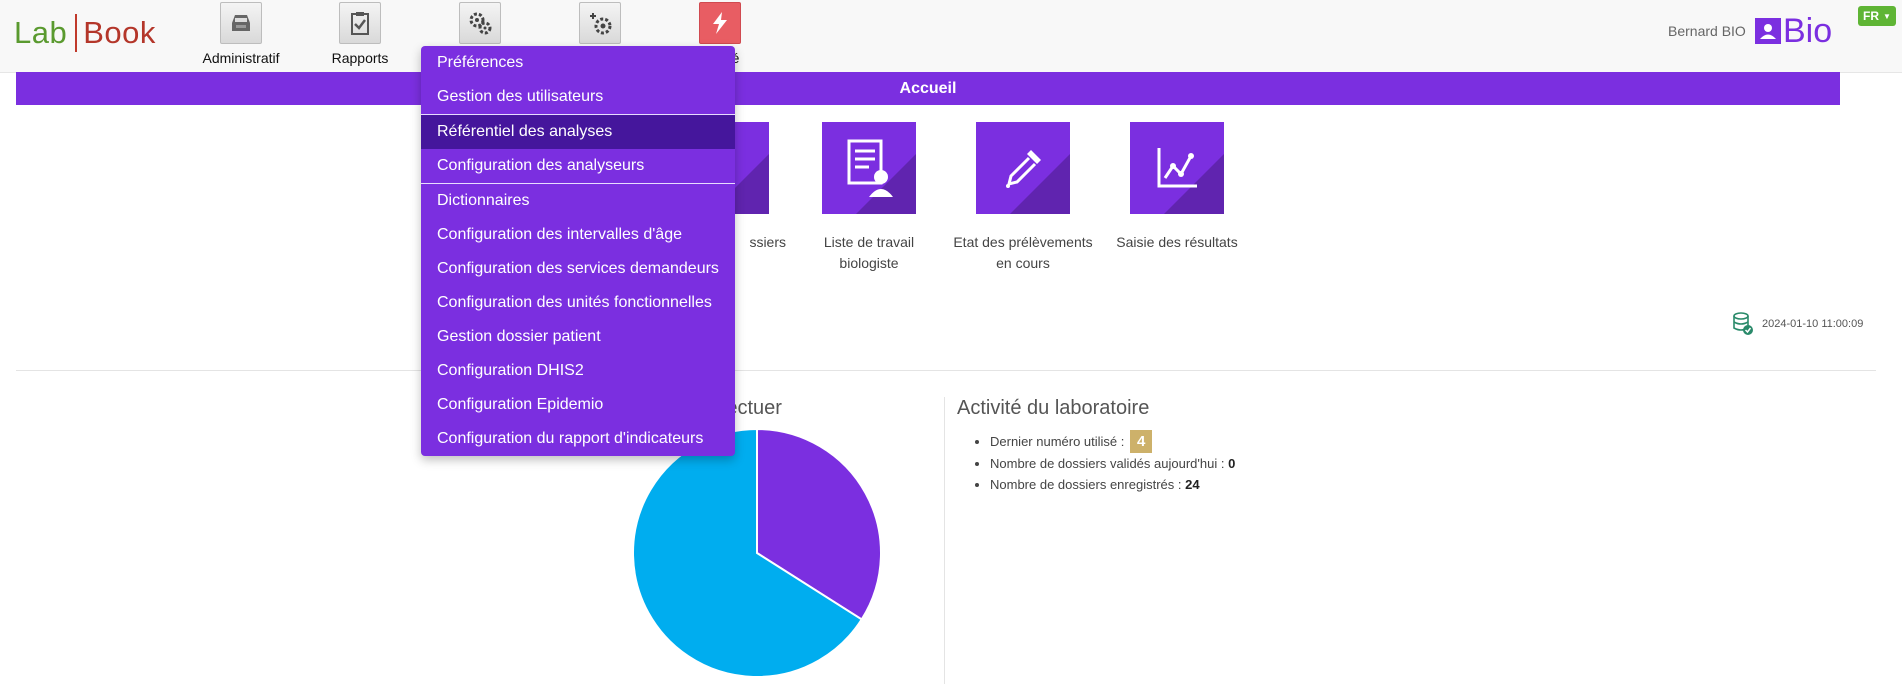 The width and height of the screenshot is (1902, 684). What do you see at coordinates (946, 370) in the screenshot?
I see `section-divider` at bounding box center [946, 370].